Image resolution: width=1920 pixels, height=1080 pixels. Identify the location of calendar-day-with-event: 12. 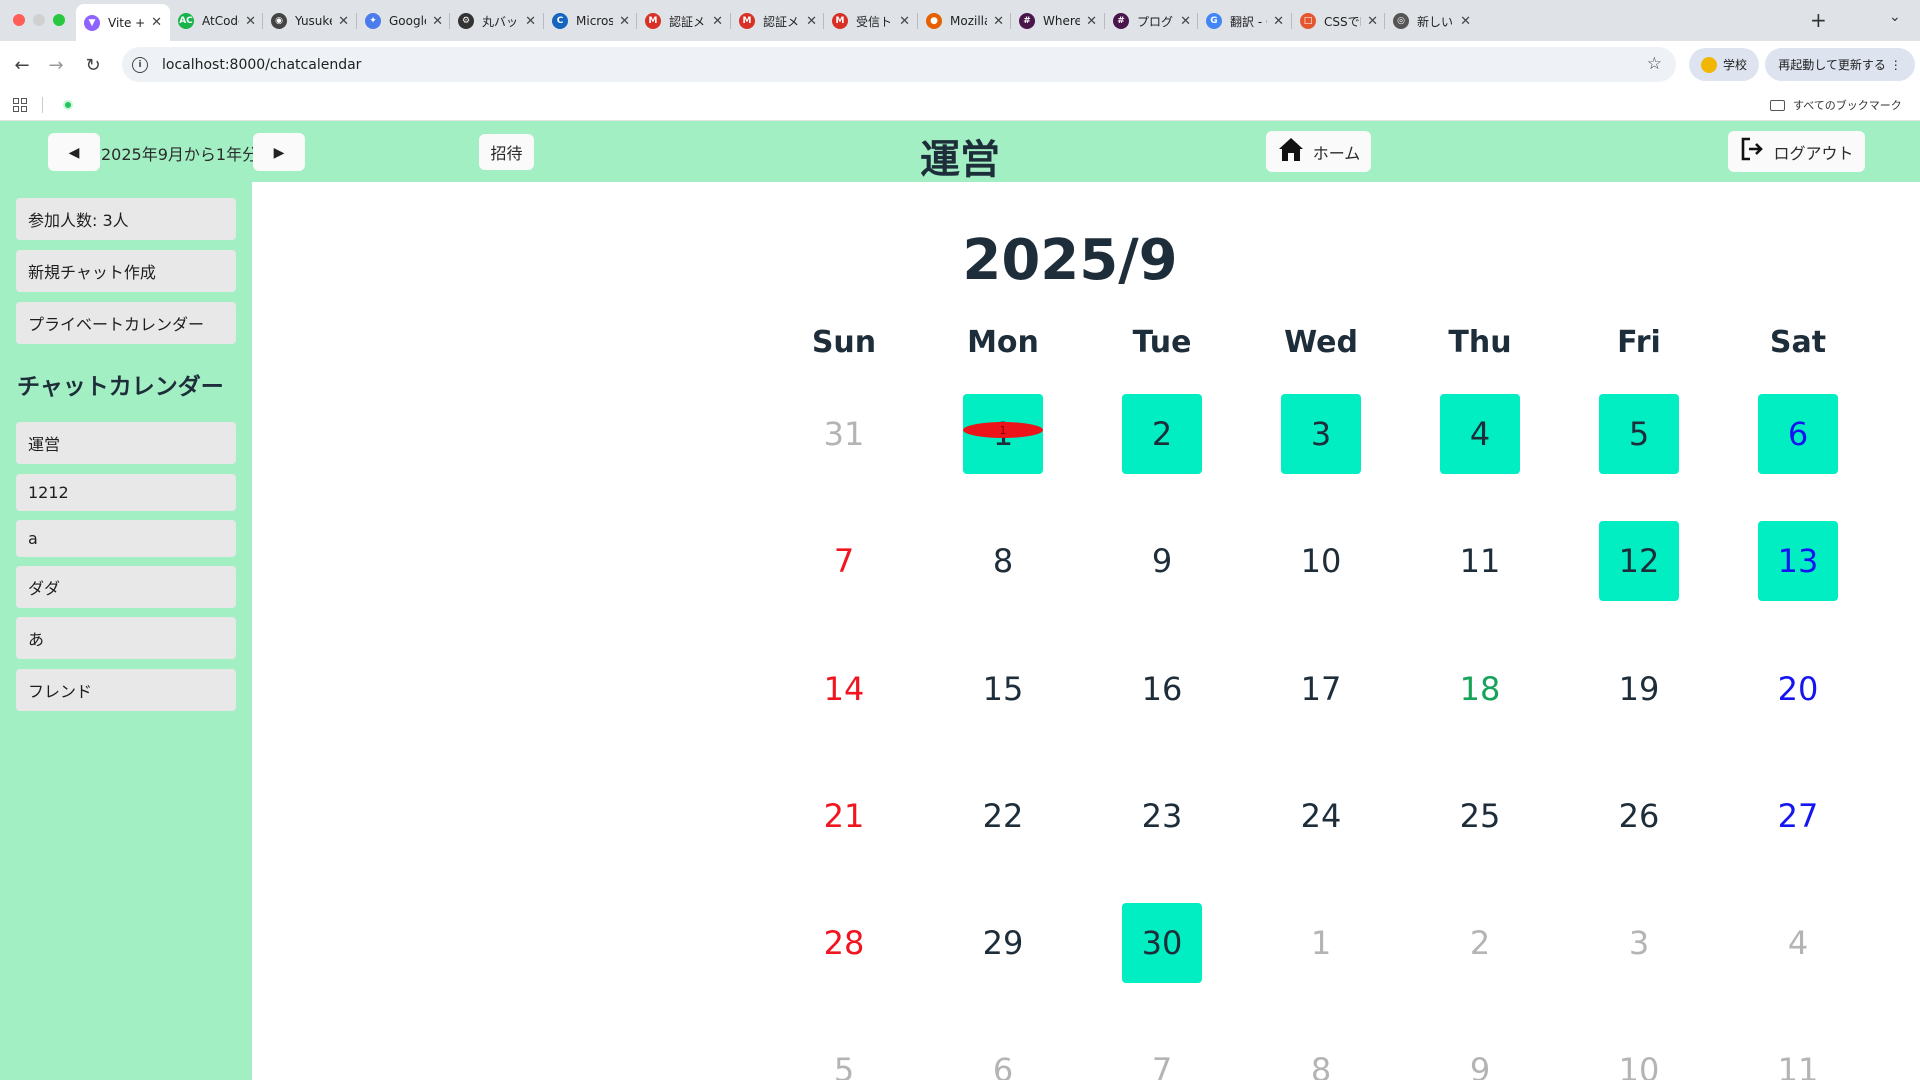
(1639, 561).